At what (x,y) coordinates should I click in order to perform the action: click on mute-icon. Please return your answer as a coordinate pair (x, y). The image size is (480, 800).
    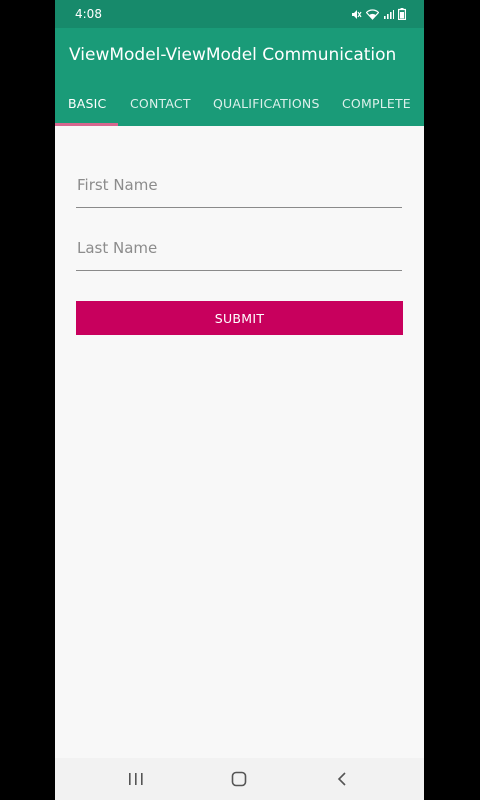
    Looking at the image, I should click on (356, 14).